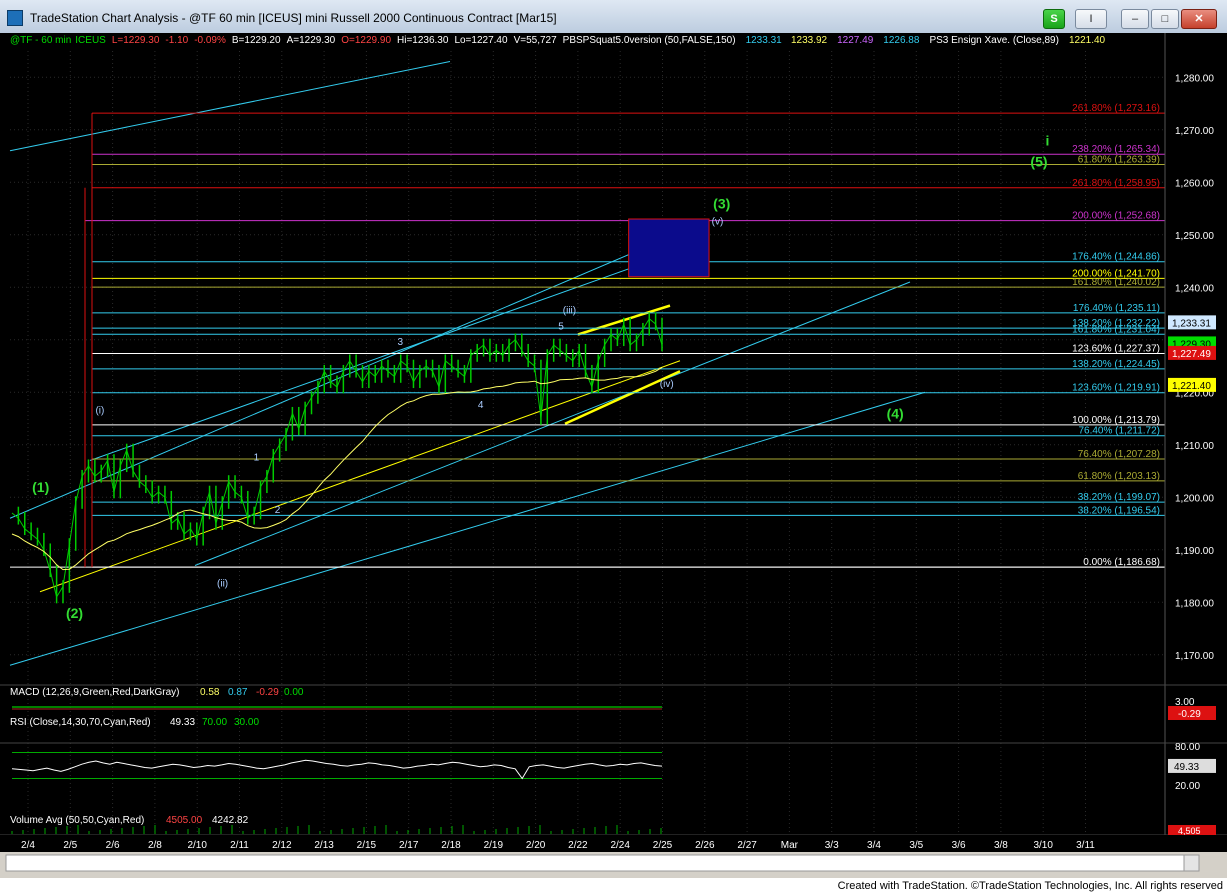 Image resolution: width=1227 pixels, height=895 pixels. I want to click on fib-level-label: 261.80% (1,273.16), so click(1116, 108).